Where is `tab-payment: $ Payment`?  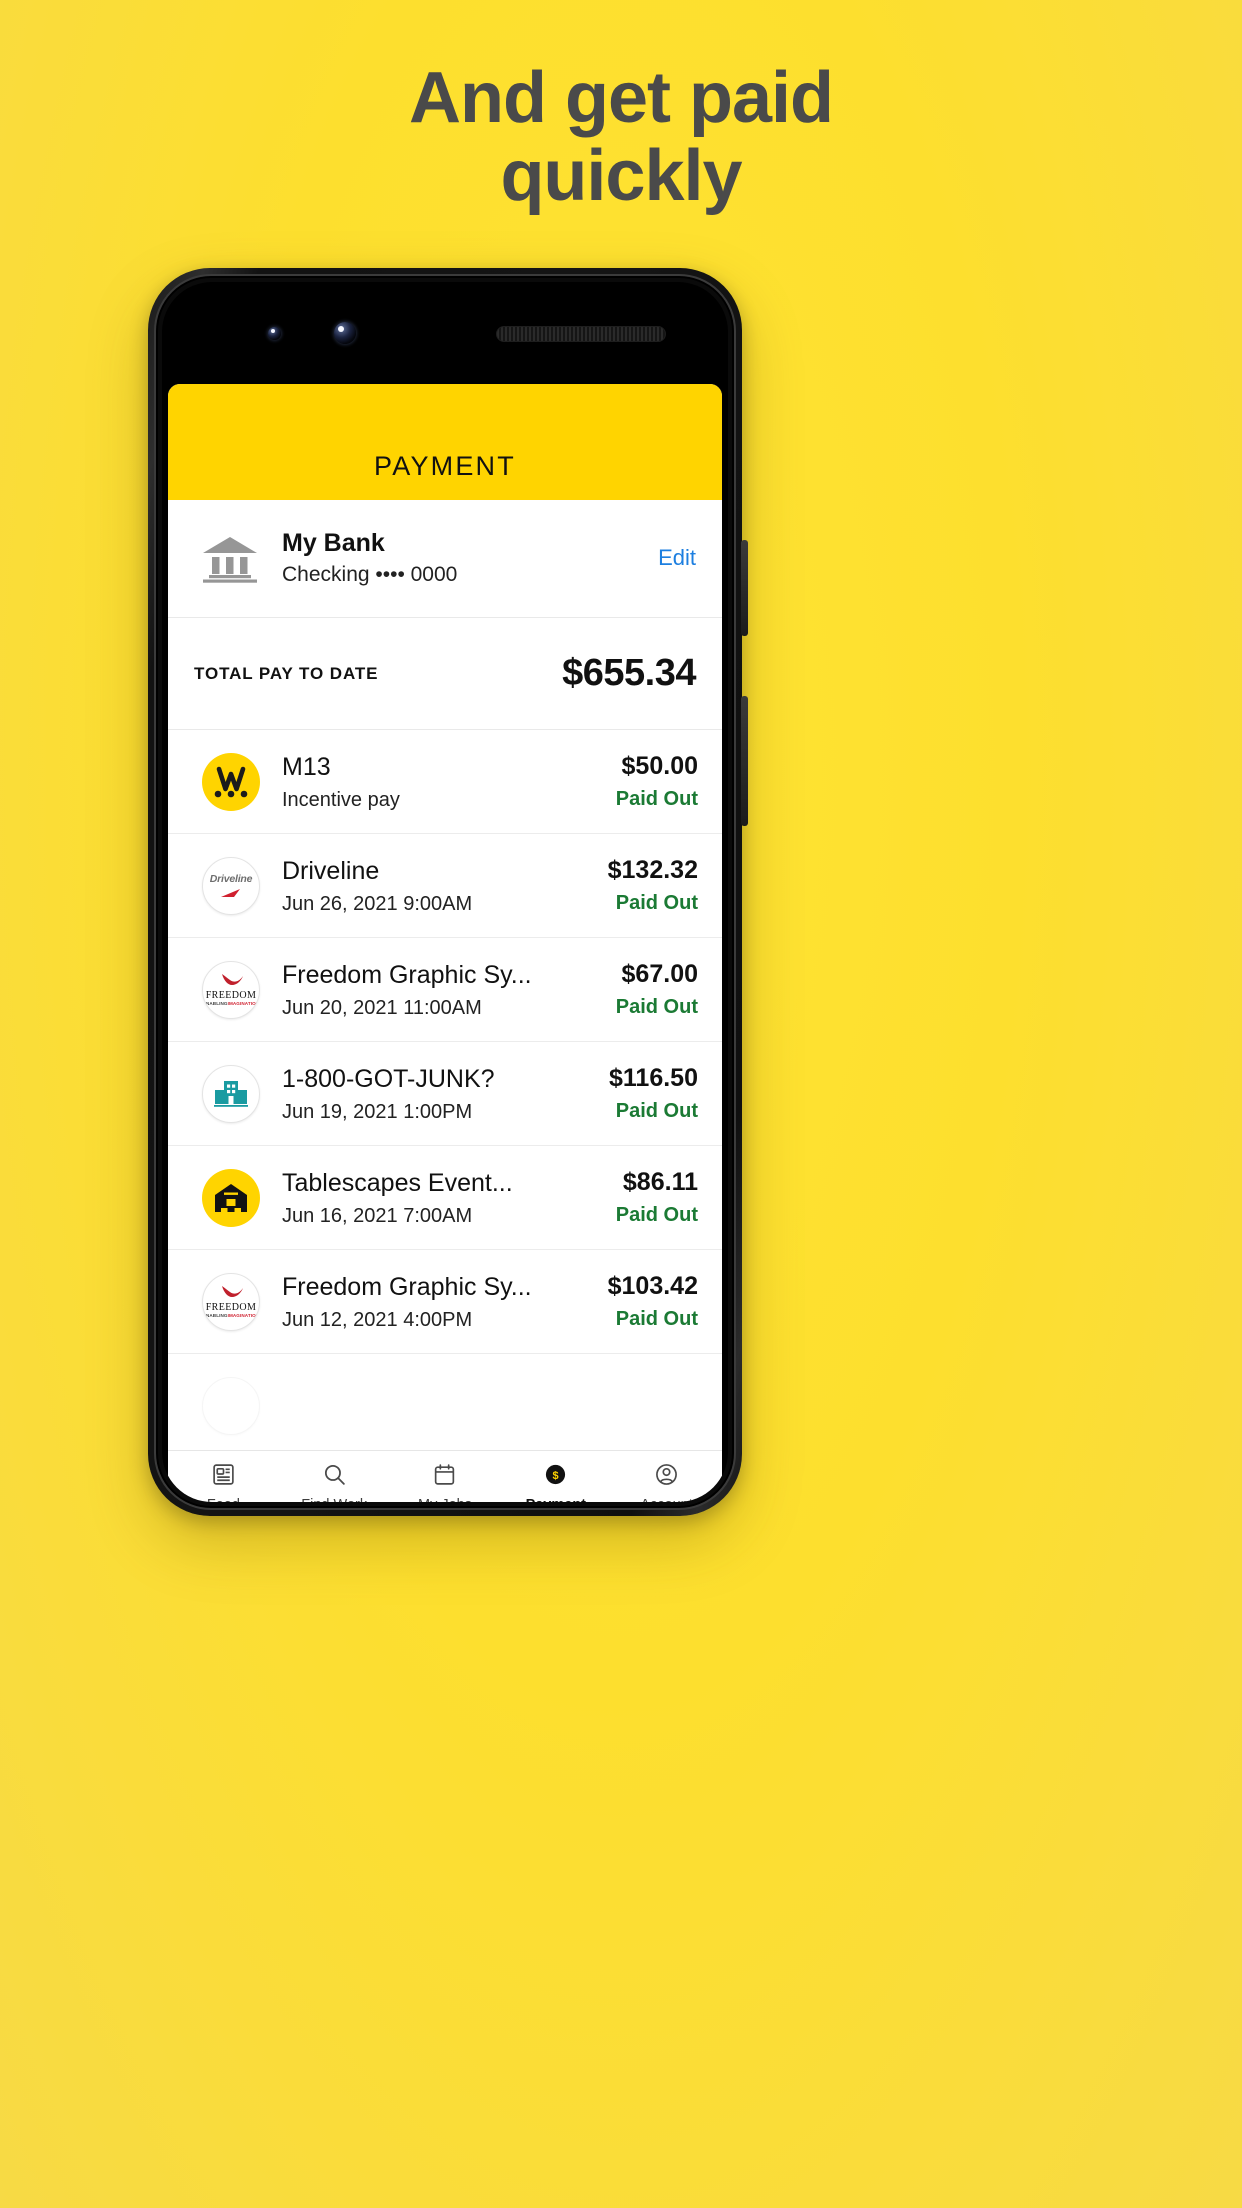
tab-payment: $ Payment is located at coordinates (555, 1482).